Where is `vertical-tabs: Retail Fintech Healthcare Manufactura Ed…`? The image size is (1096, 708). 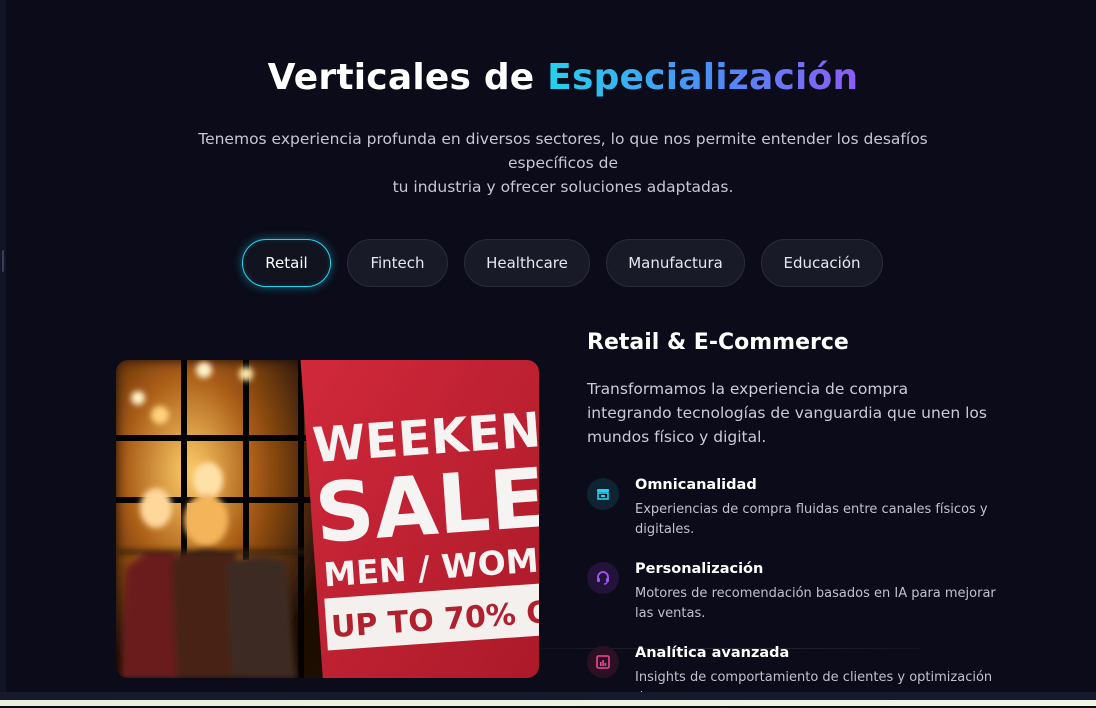 vertical-tabs: Retail Fintech Healthcare Manufactura Ed… is located at coordinates (548, 264).